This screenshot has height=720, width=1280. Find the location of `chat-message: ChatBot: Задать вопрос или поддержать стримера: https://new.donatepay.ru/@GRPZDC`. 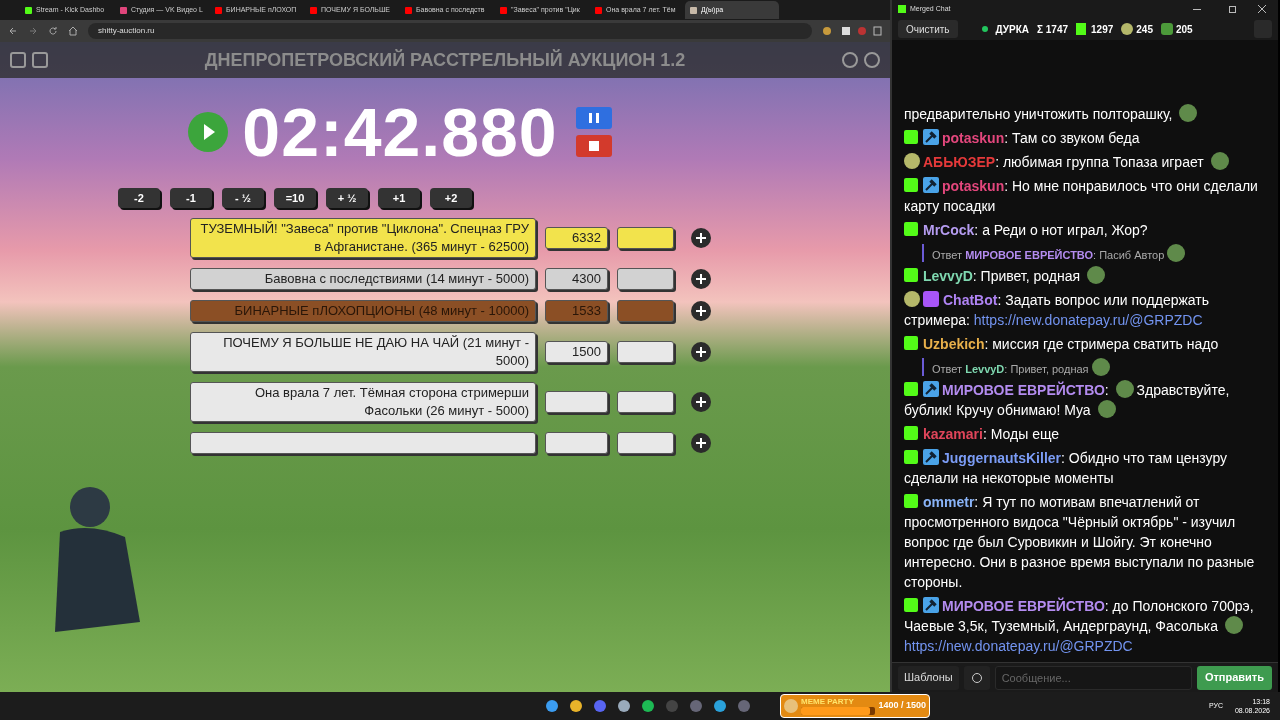

chat-message: ChatBot: Задать вопрос или поддержать стримера: https://new.donatepay.ru/@GRPZDC is located at coordinates (1057, 310).